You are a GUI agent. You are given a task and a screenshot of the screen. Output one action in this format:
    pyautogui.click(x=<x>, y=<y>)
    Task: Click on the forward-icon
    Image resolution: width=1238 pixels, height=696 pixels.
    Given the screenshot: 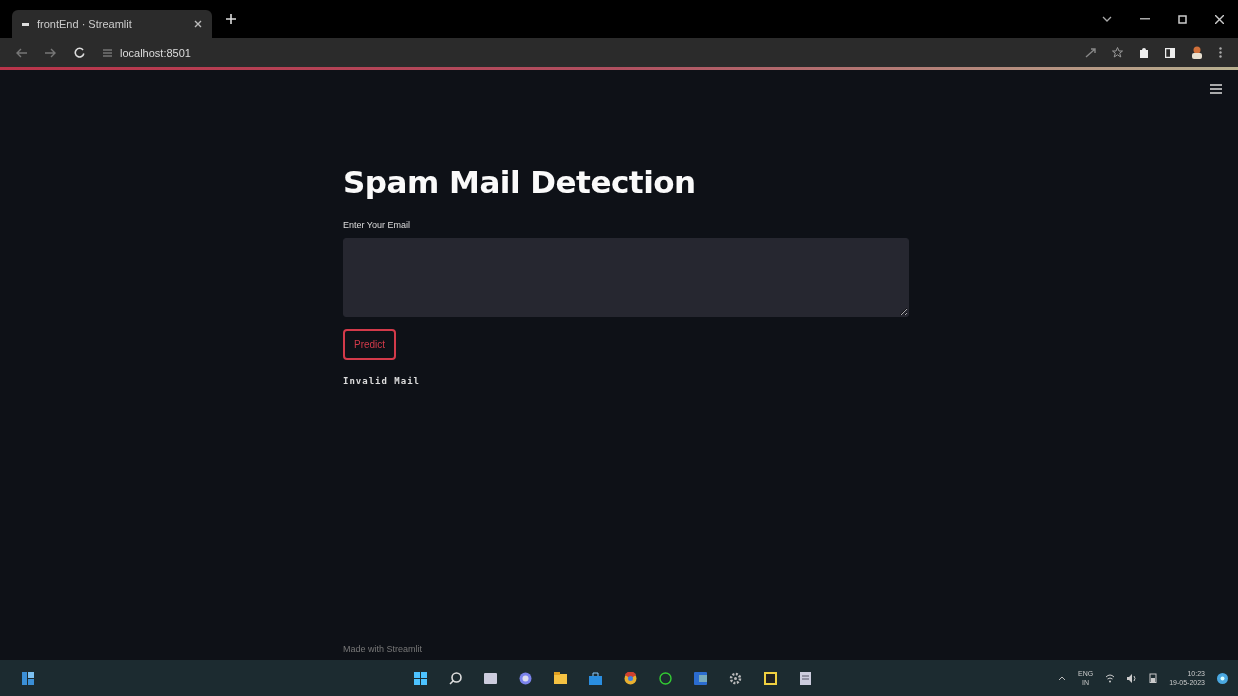 What is the action you would take?
    pyautogui.click(x=50, y=52)
    